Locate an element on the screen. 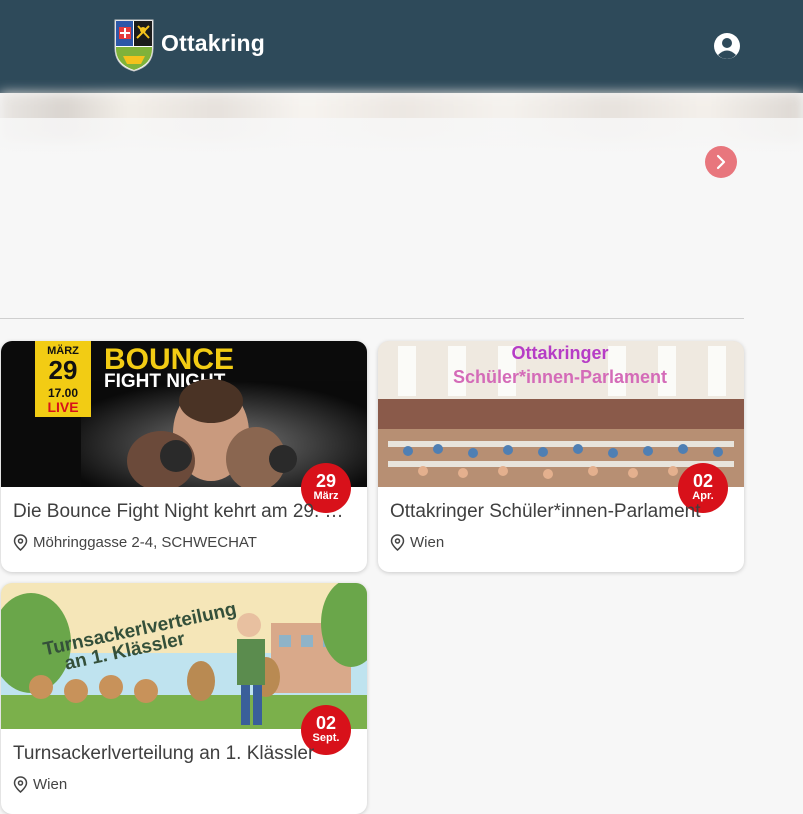 The height and width of the screenshot is (814, 803). event-day: 29 is located at coordinates (326, 481).